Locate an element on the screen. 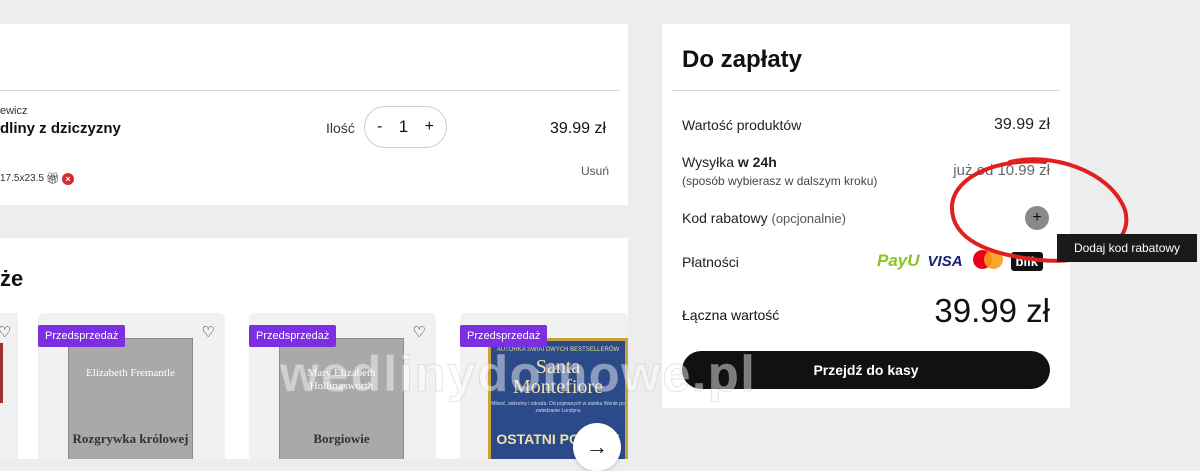 Image resolution: width=1200 pixels, height=471 pixels. products-value: 39.99 zł is located at coordinates (1021, 124).